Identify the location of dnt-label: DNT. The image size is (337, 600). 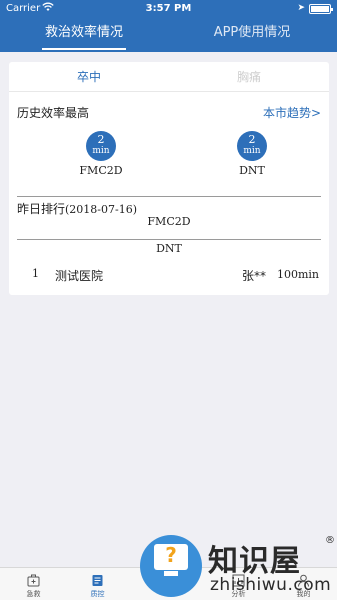
(252, 170).